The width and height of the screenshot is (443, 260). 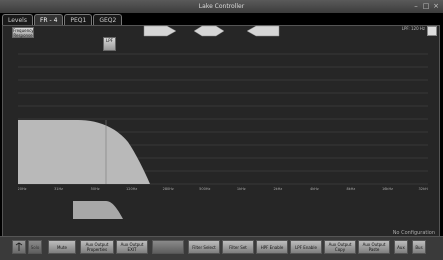 What do you see at coordinates (131, 189) in the screenshot?
I see `x-tick-label: 120Hz` at bounding box center [131, 189].